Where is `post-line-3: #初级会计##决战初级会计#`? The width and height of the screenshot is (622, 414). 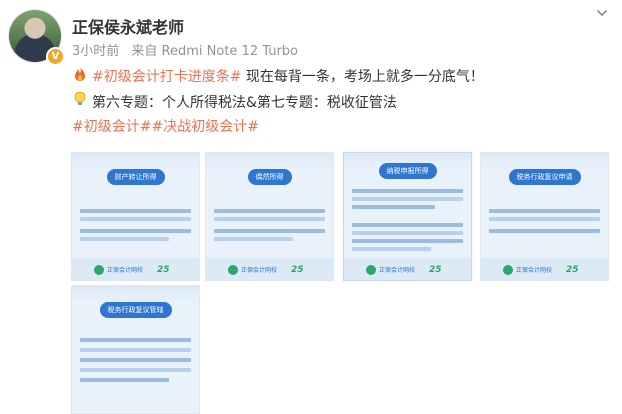 post-line-3: #初级会计##决战初级会计# is located at coordinates (165, 126).